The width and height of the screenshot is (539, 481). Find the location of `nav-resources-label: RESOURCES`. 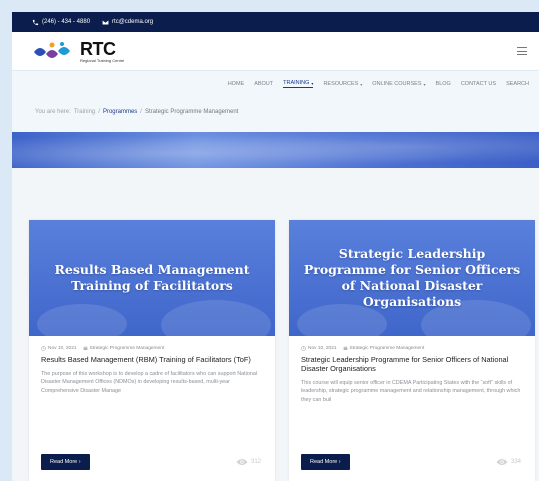

nav-resources-label: RESOURCES is located at coordinates (341, 84).